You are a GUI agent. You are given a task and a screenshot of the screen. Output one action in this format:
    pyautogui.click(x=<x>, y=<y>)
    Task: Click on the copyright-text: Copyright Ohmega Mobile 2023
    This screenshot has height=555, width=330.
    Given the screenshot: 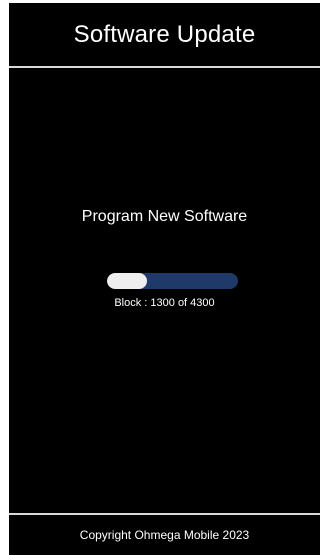 What is the action you would take?
    pyautogui.click(x=164, y=535)
    